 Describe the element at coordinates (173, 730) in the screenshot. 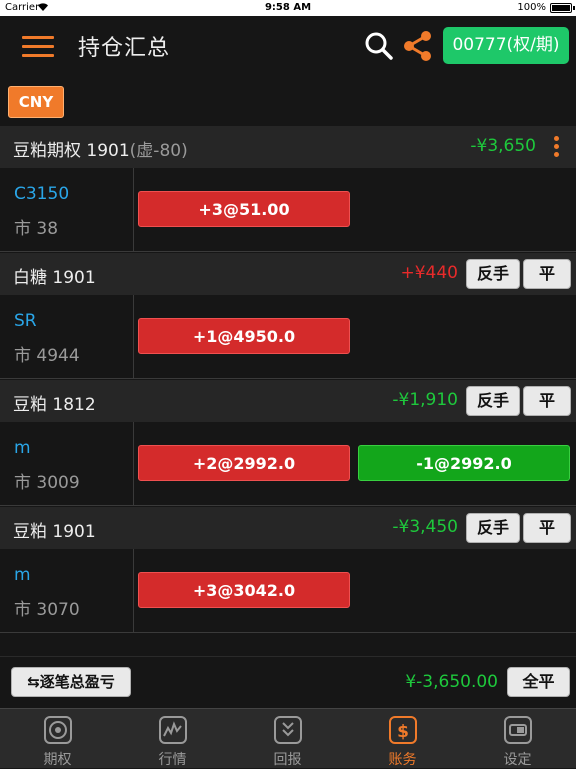

I see `chart-icon` at that location.